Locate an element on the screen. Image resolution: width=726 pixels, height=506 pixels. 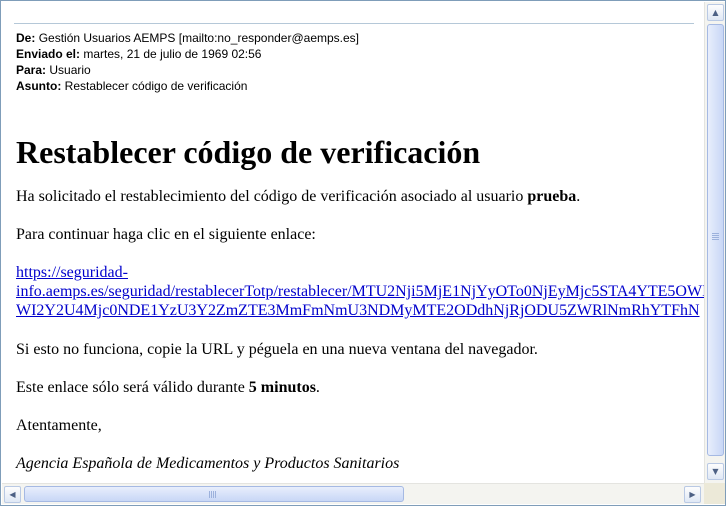
horizontal-scrollbar: ◀ ▶ is located at coordinates (353, 493).